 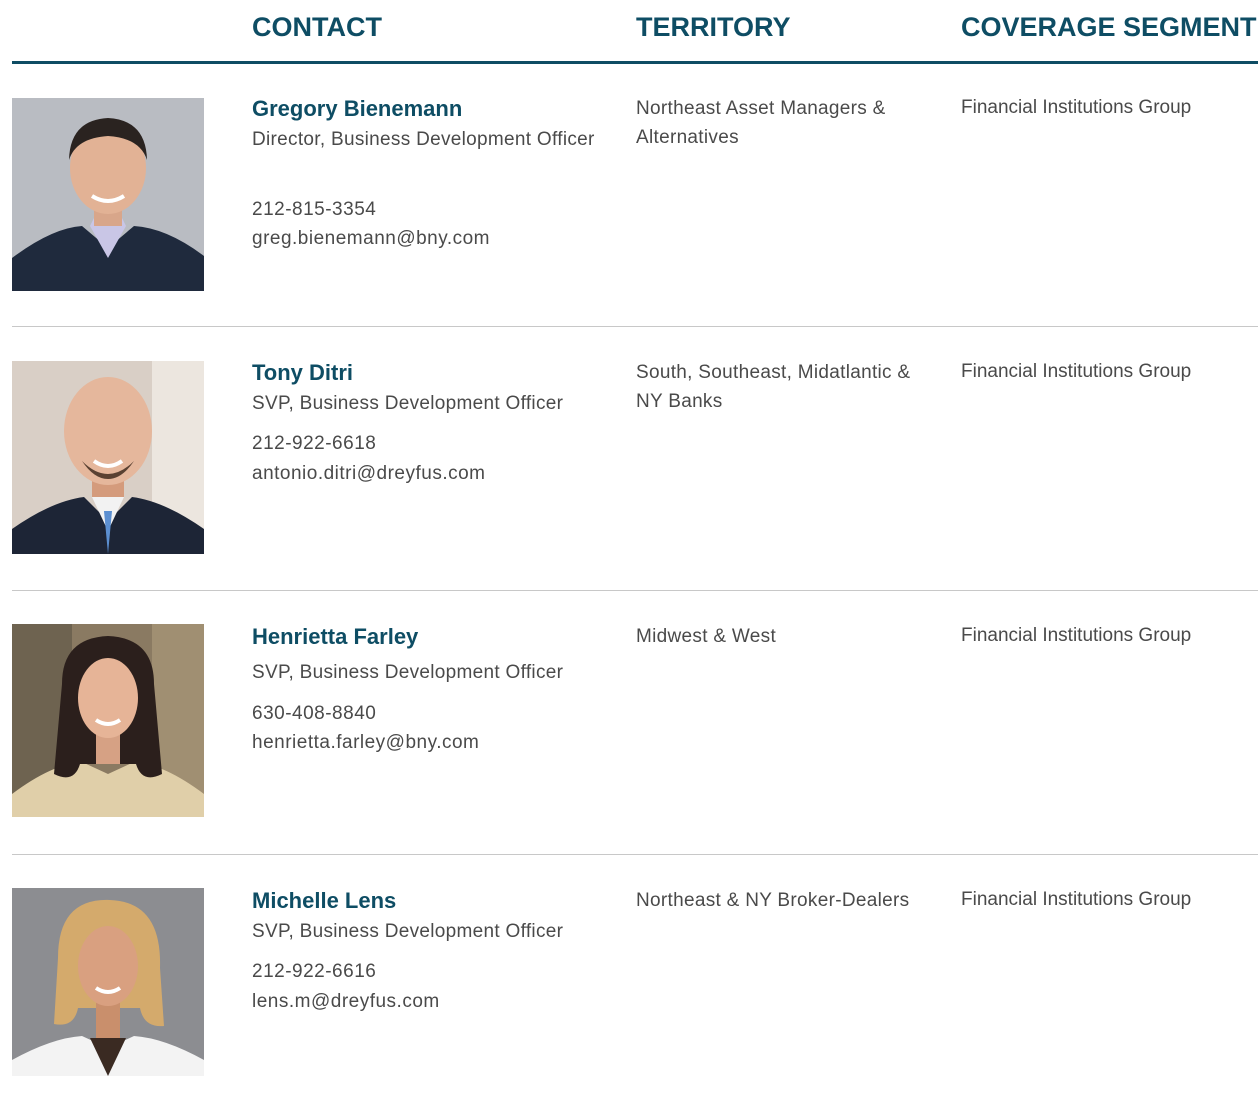 I want to click on territory-cell: Northeast Asset Managers & Alternatives, so click(x=761, y=123).